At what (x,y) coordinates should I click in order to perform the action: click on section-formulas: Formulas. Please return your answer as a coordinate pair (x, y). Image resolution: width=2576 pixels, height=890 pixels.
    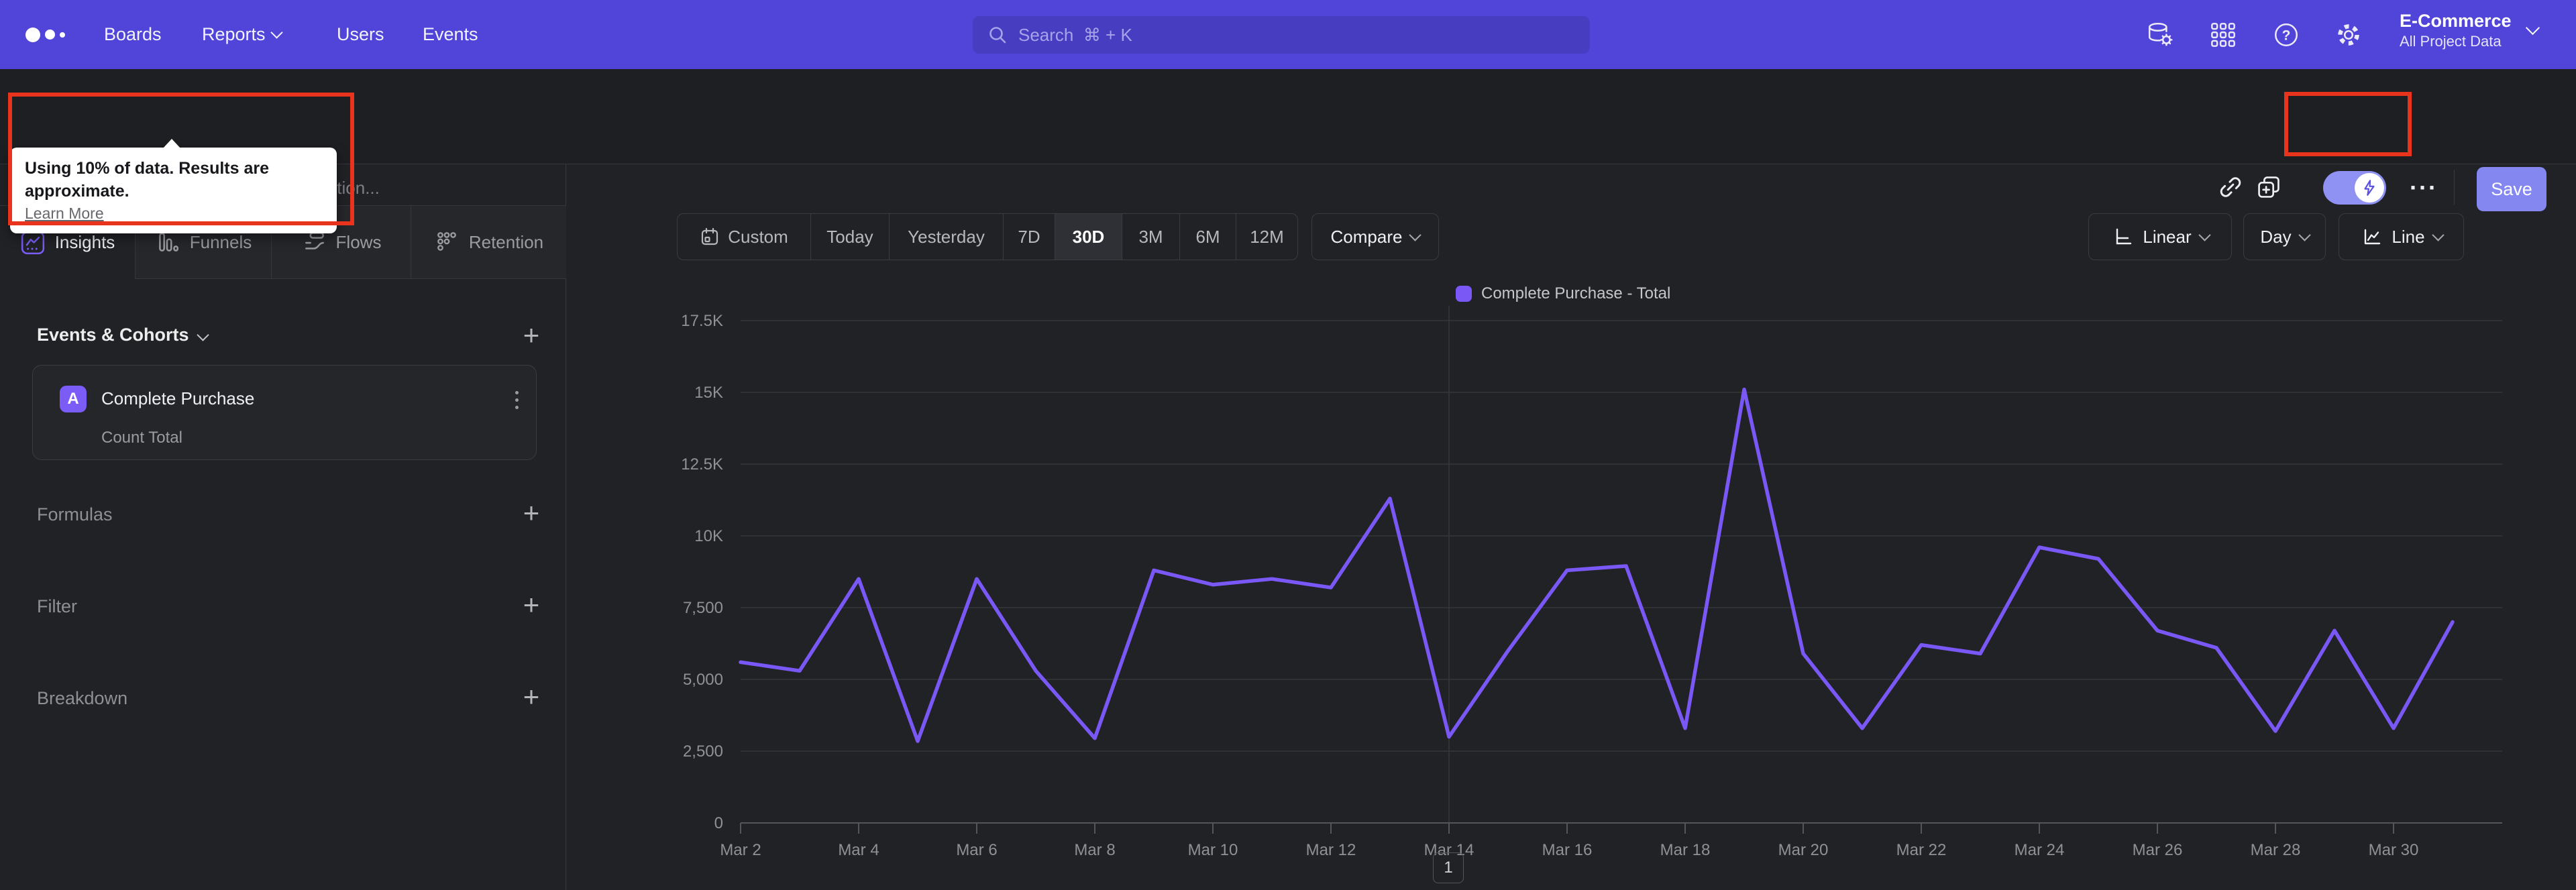
    Looking at the image, I should click on (75, 514).